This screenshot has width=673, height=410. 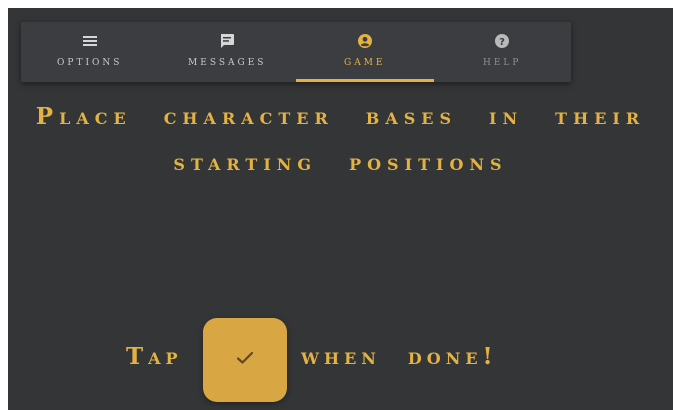 I want to click on help-icon: ?, so click(x=502, y=41).